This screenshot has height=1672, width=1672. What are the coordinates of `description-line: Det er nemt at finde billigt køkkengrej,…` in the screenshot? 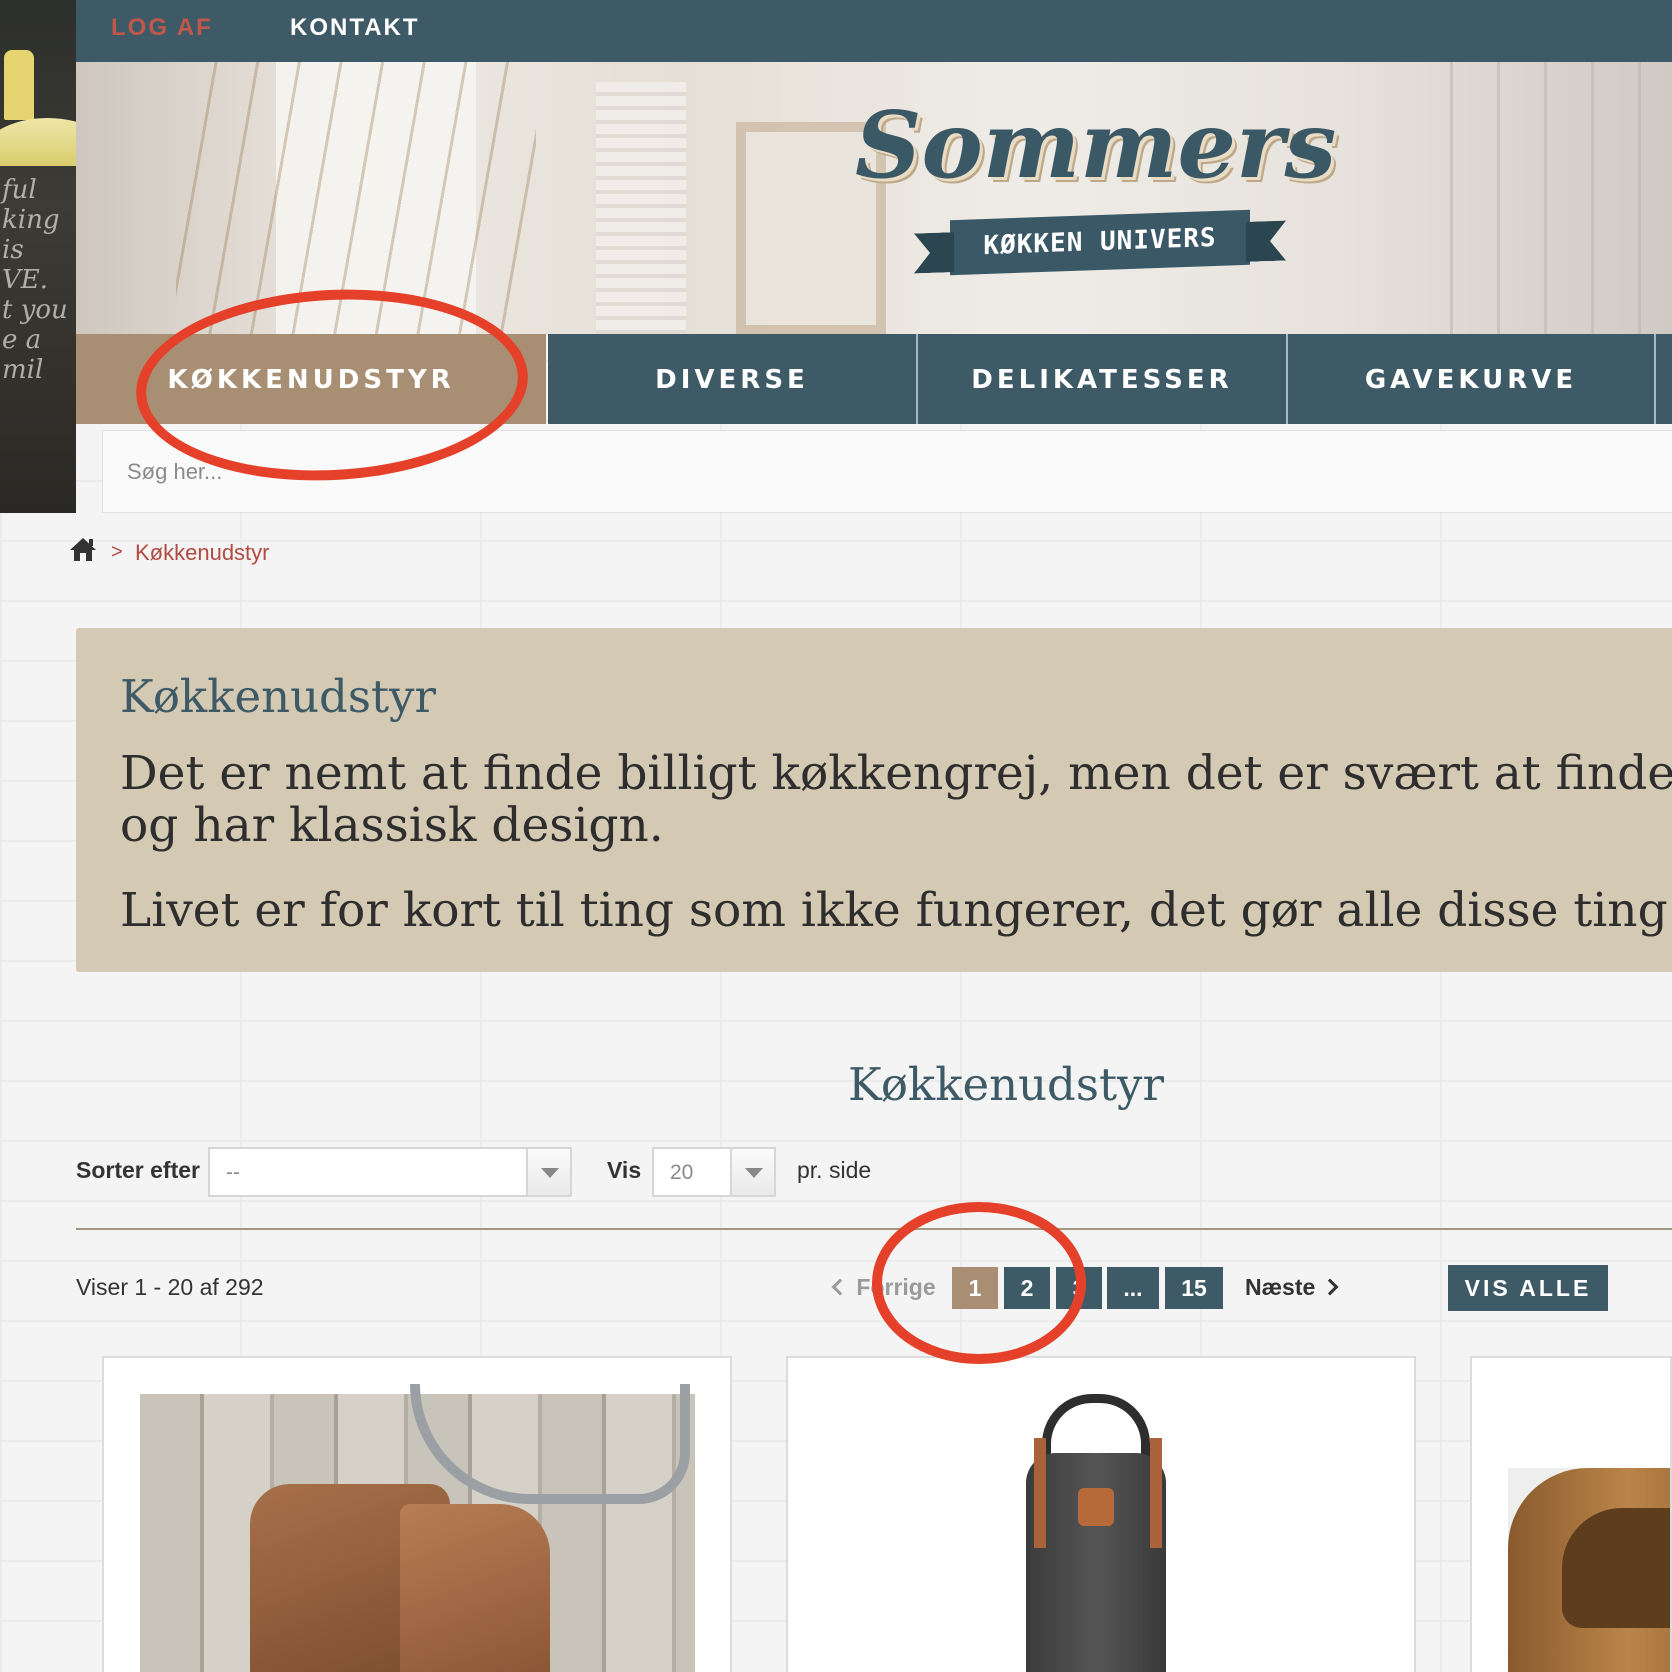 It's located at (896, 773).